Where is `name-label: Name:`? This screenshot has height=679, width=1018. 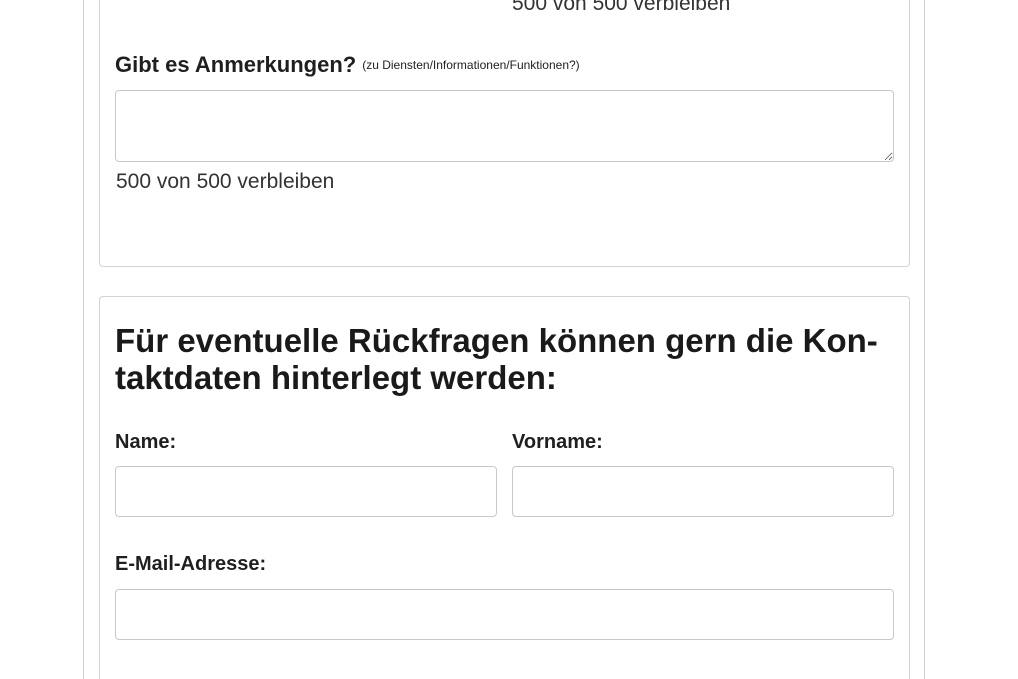 name-label: Name: is located at coordinates (146, 442).